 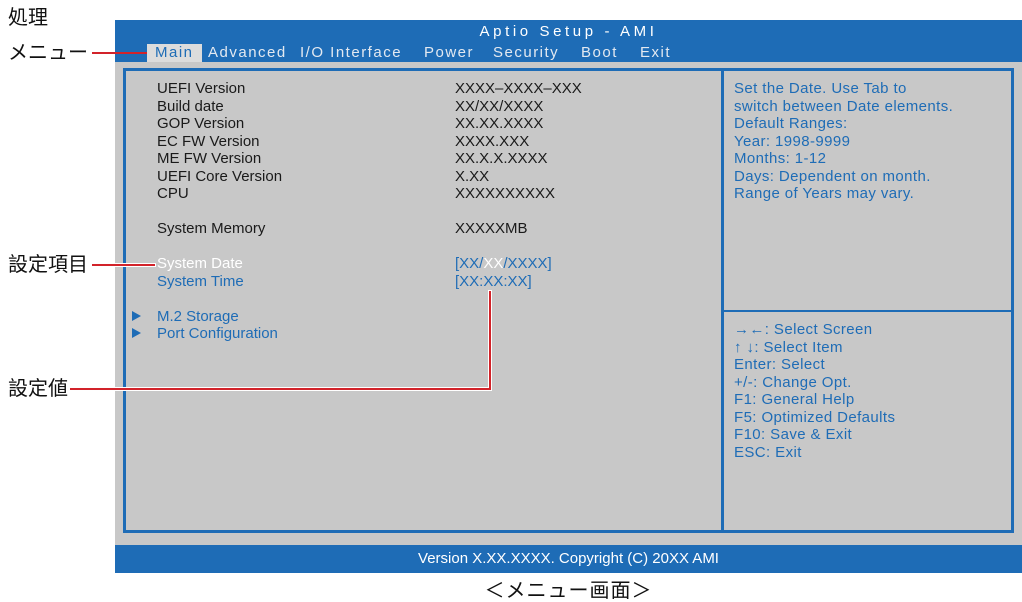 What do you see at coordinates (793, 435) in the screenshot?
I see `key-legend-line: F10: Save & Exit` at bounding box center [793, 435].